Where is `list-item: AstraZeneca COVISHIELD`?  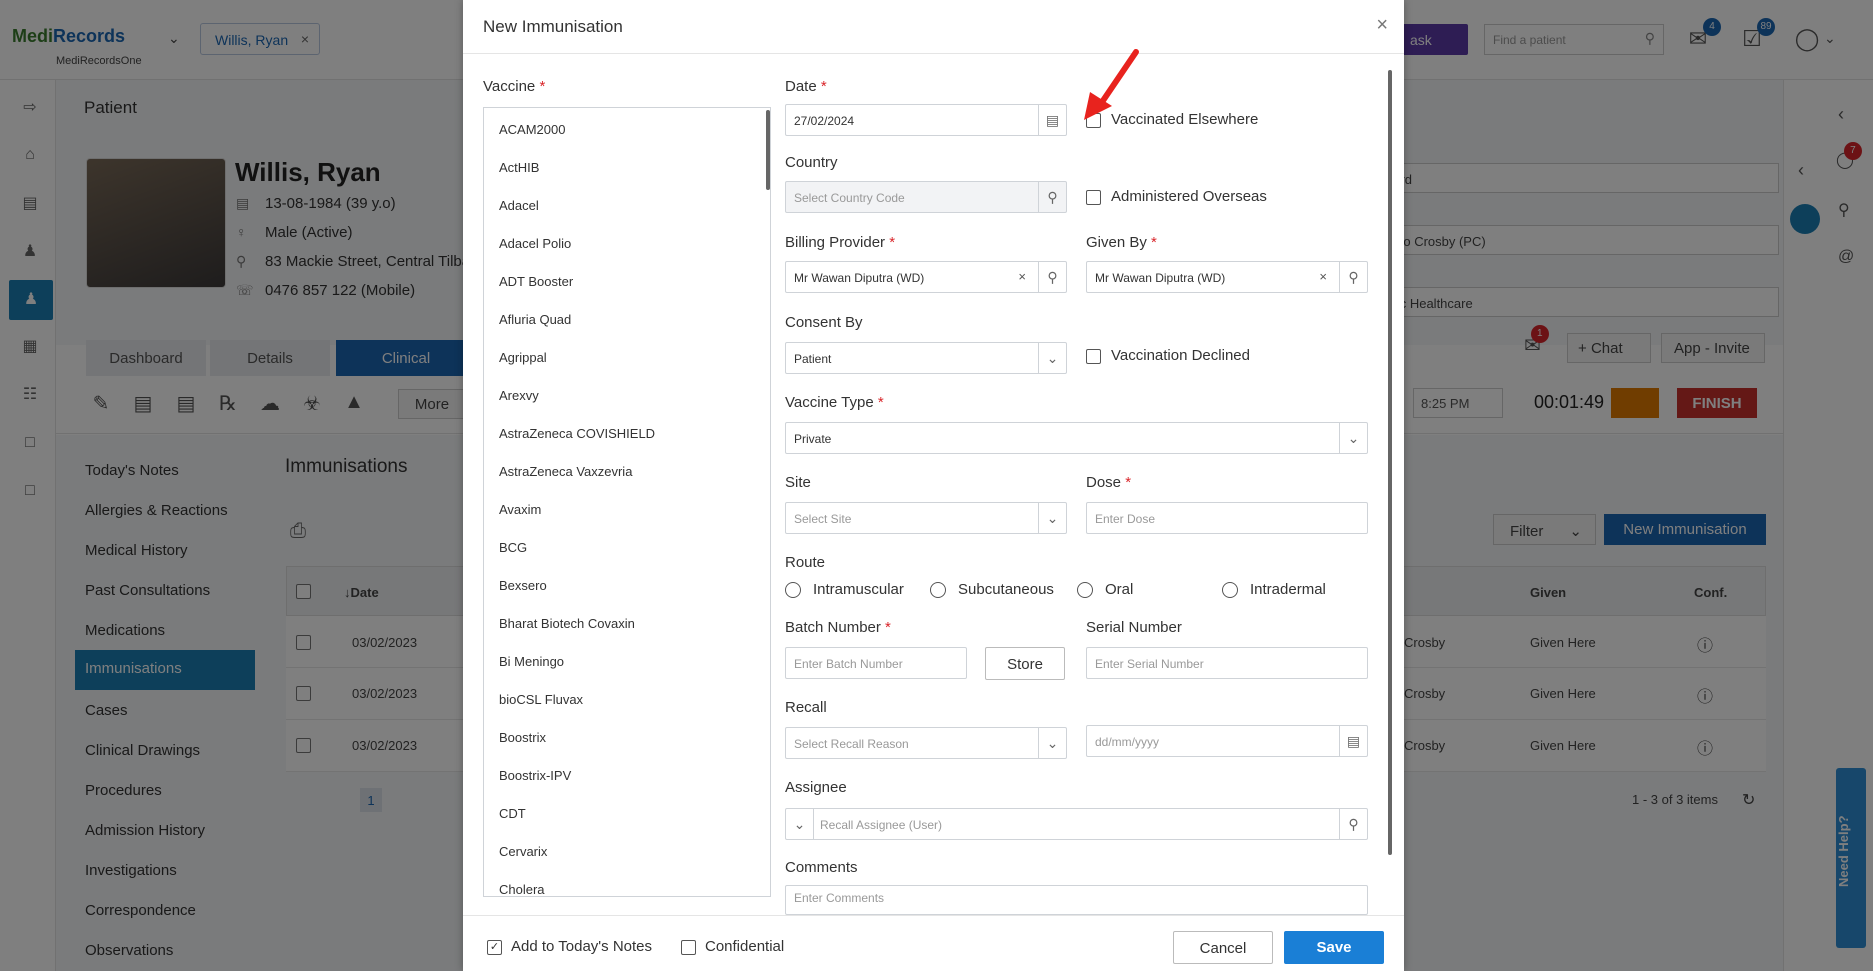 list-item: AstraZeneca COVISHIELD is located at coordinates (577, 433).